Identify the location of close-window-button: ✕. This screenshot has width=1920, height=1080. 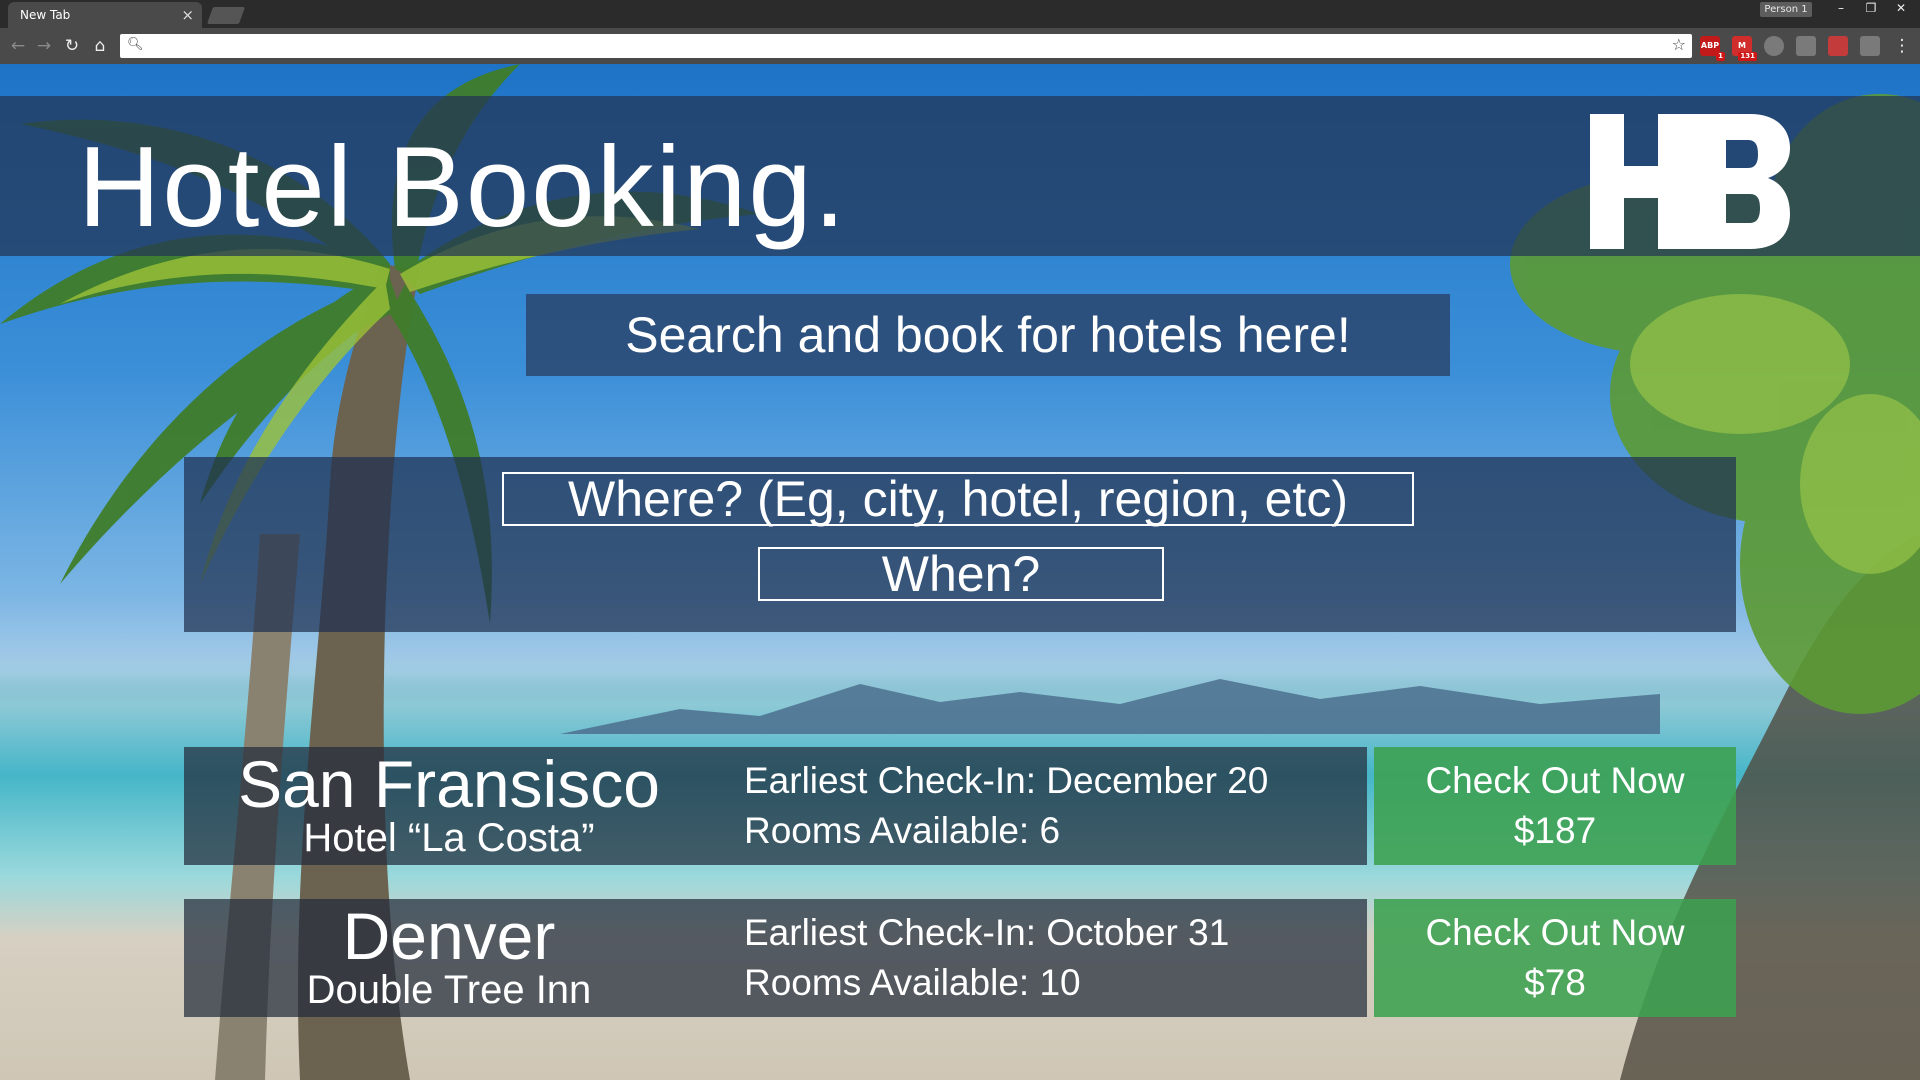
(1901, 9).